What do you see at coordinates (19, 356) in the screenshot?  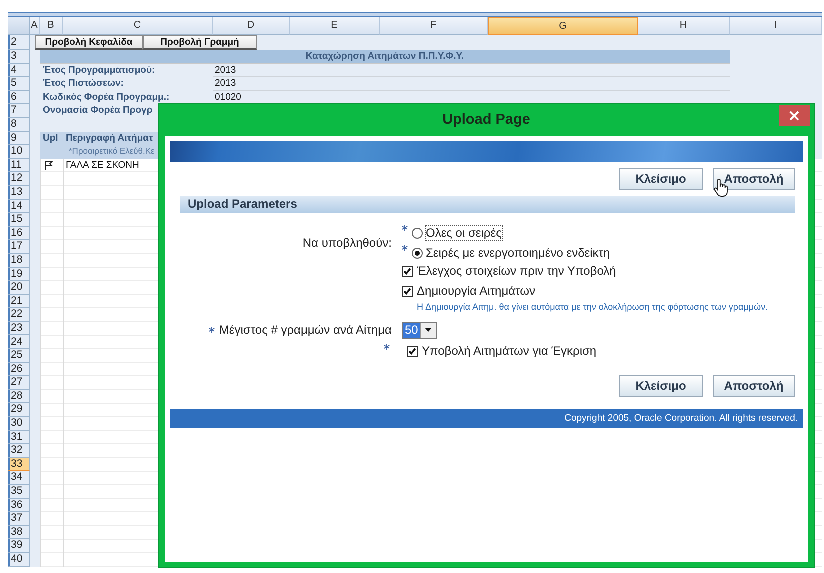 I see `row-header: 25` at bounding box center [19, 356].